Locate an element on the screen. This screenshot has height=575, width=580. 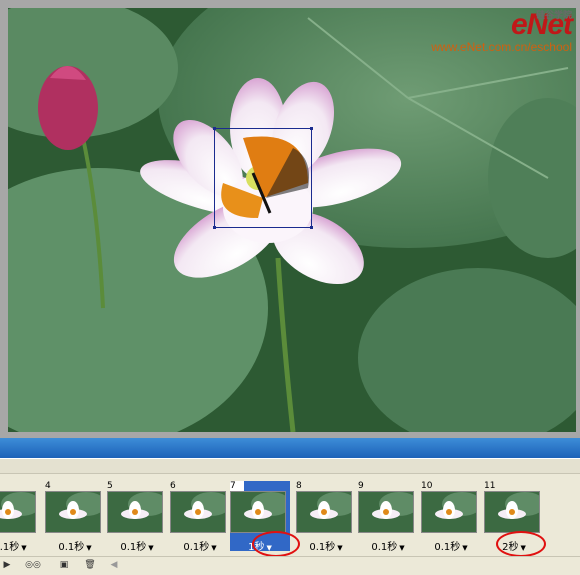
frame-number: 7 is located at coordinates (237, 486).